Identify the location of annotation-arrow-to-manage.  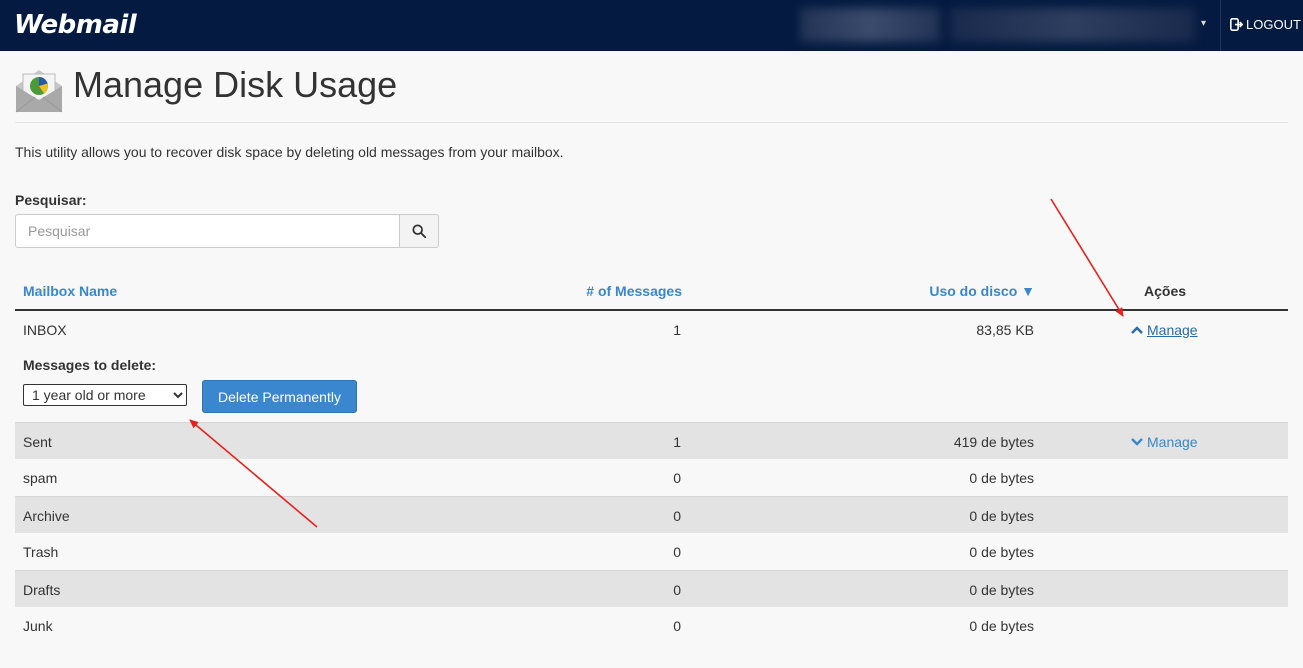
(1087, 257).